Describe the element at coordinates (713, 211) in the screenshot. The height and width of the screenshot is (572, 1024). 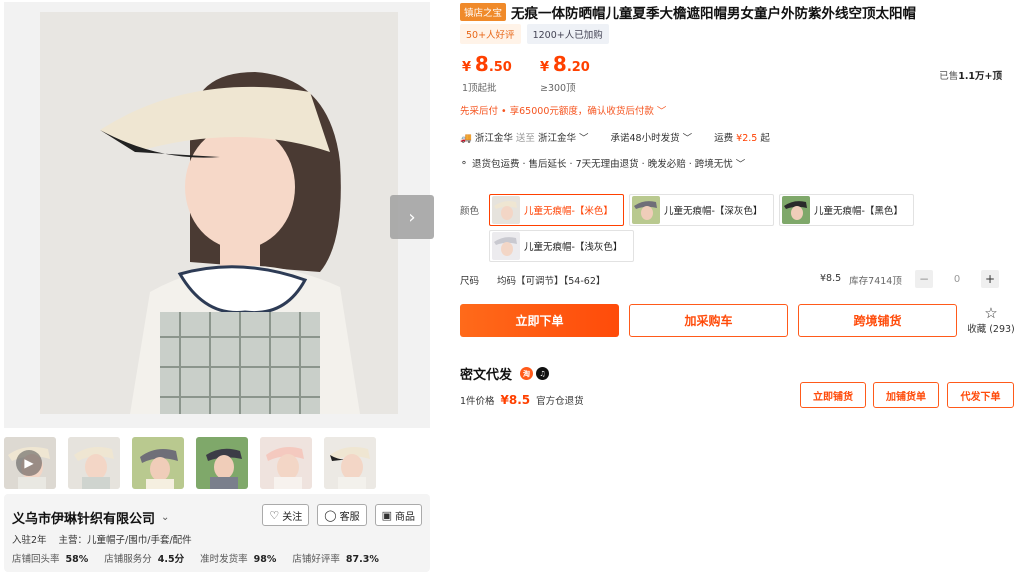
I see `variant-label: 儿童无痕帽-【深灰色】` at that location.